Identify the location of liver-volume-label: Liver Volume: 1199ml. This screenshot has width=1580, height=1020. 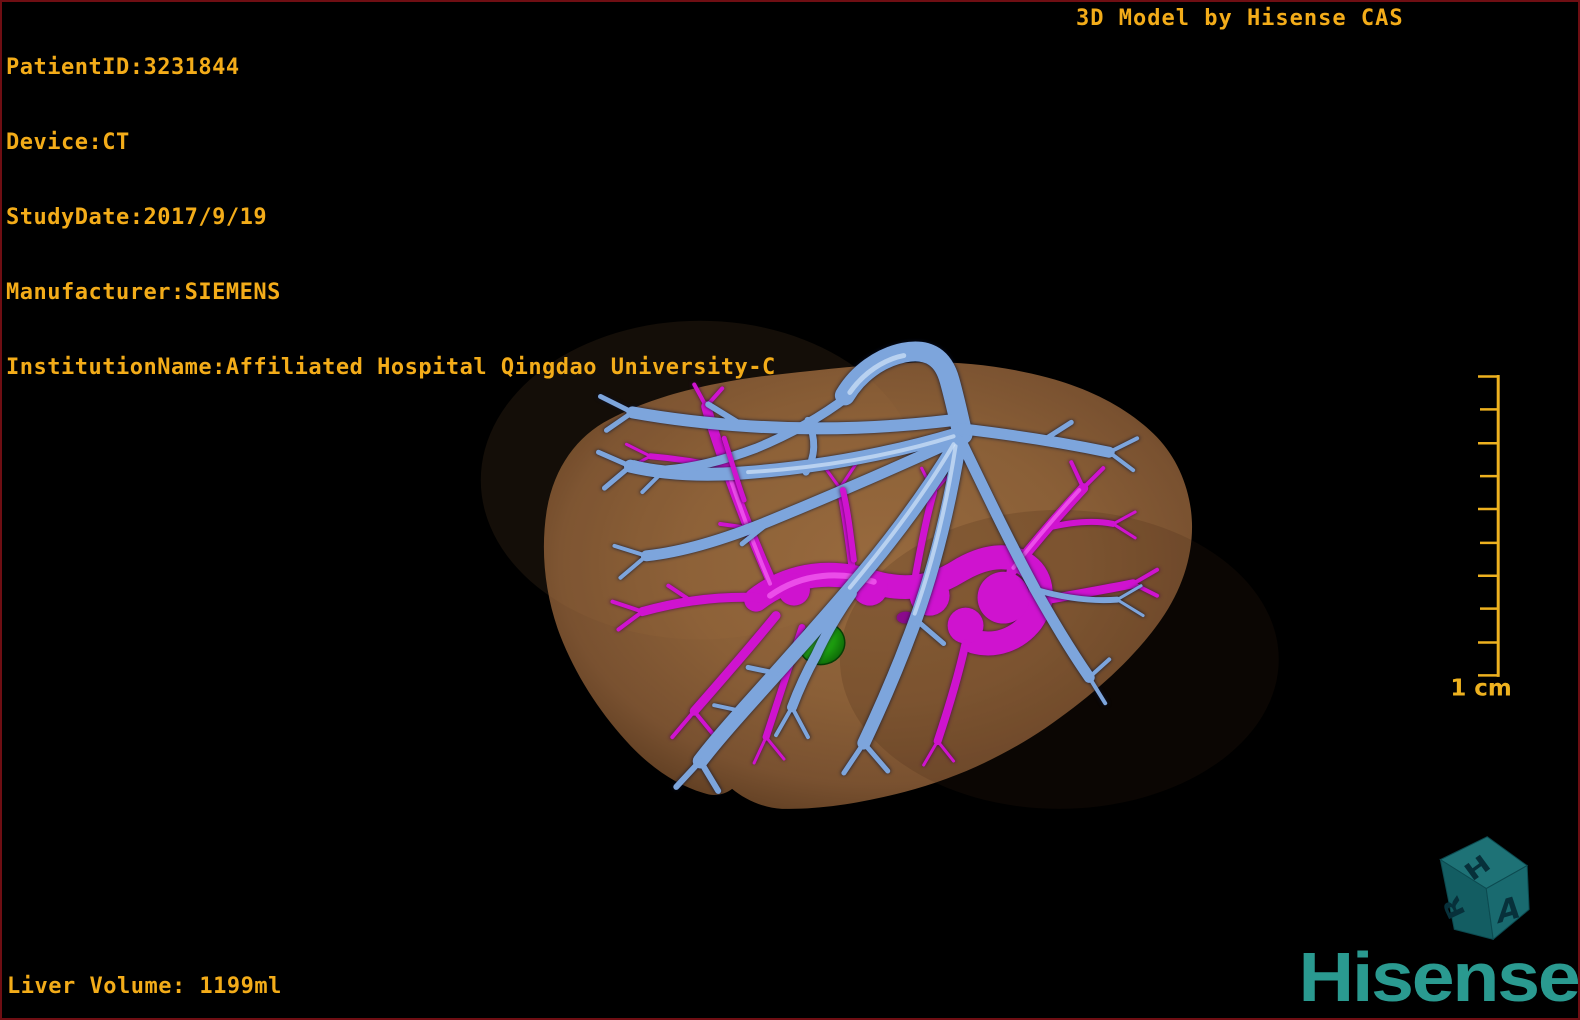
(144, 986).